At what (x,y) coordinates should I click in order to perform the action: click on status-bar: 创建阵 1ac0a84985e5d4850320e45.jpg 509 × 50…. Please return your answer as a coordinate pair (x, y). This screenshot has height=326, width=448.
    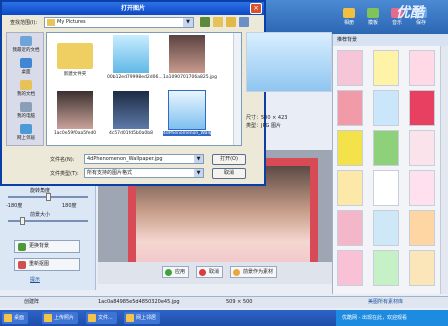
    Looking at the image, I should click on (224, 302).